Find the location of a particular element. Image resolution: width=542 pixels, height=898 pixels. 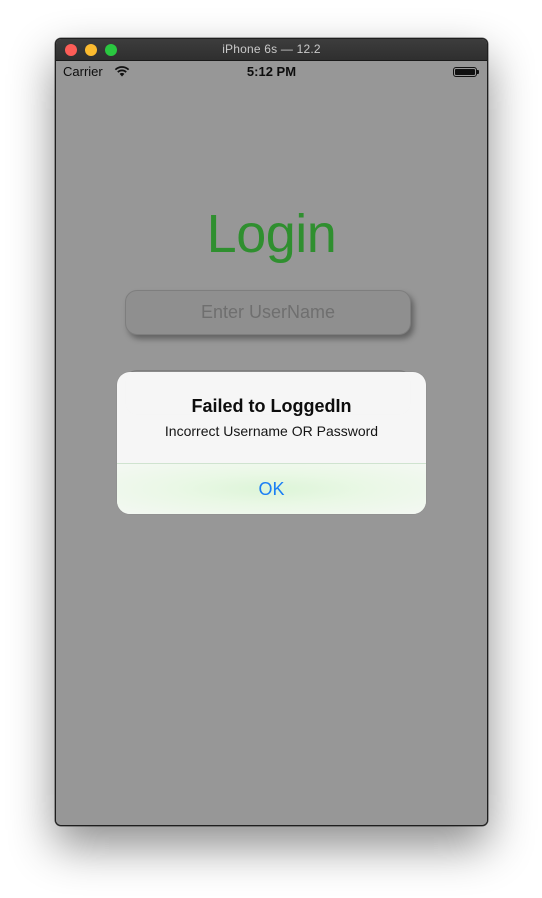

ok-button: OK is located at coordinates (271, 489).